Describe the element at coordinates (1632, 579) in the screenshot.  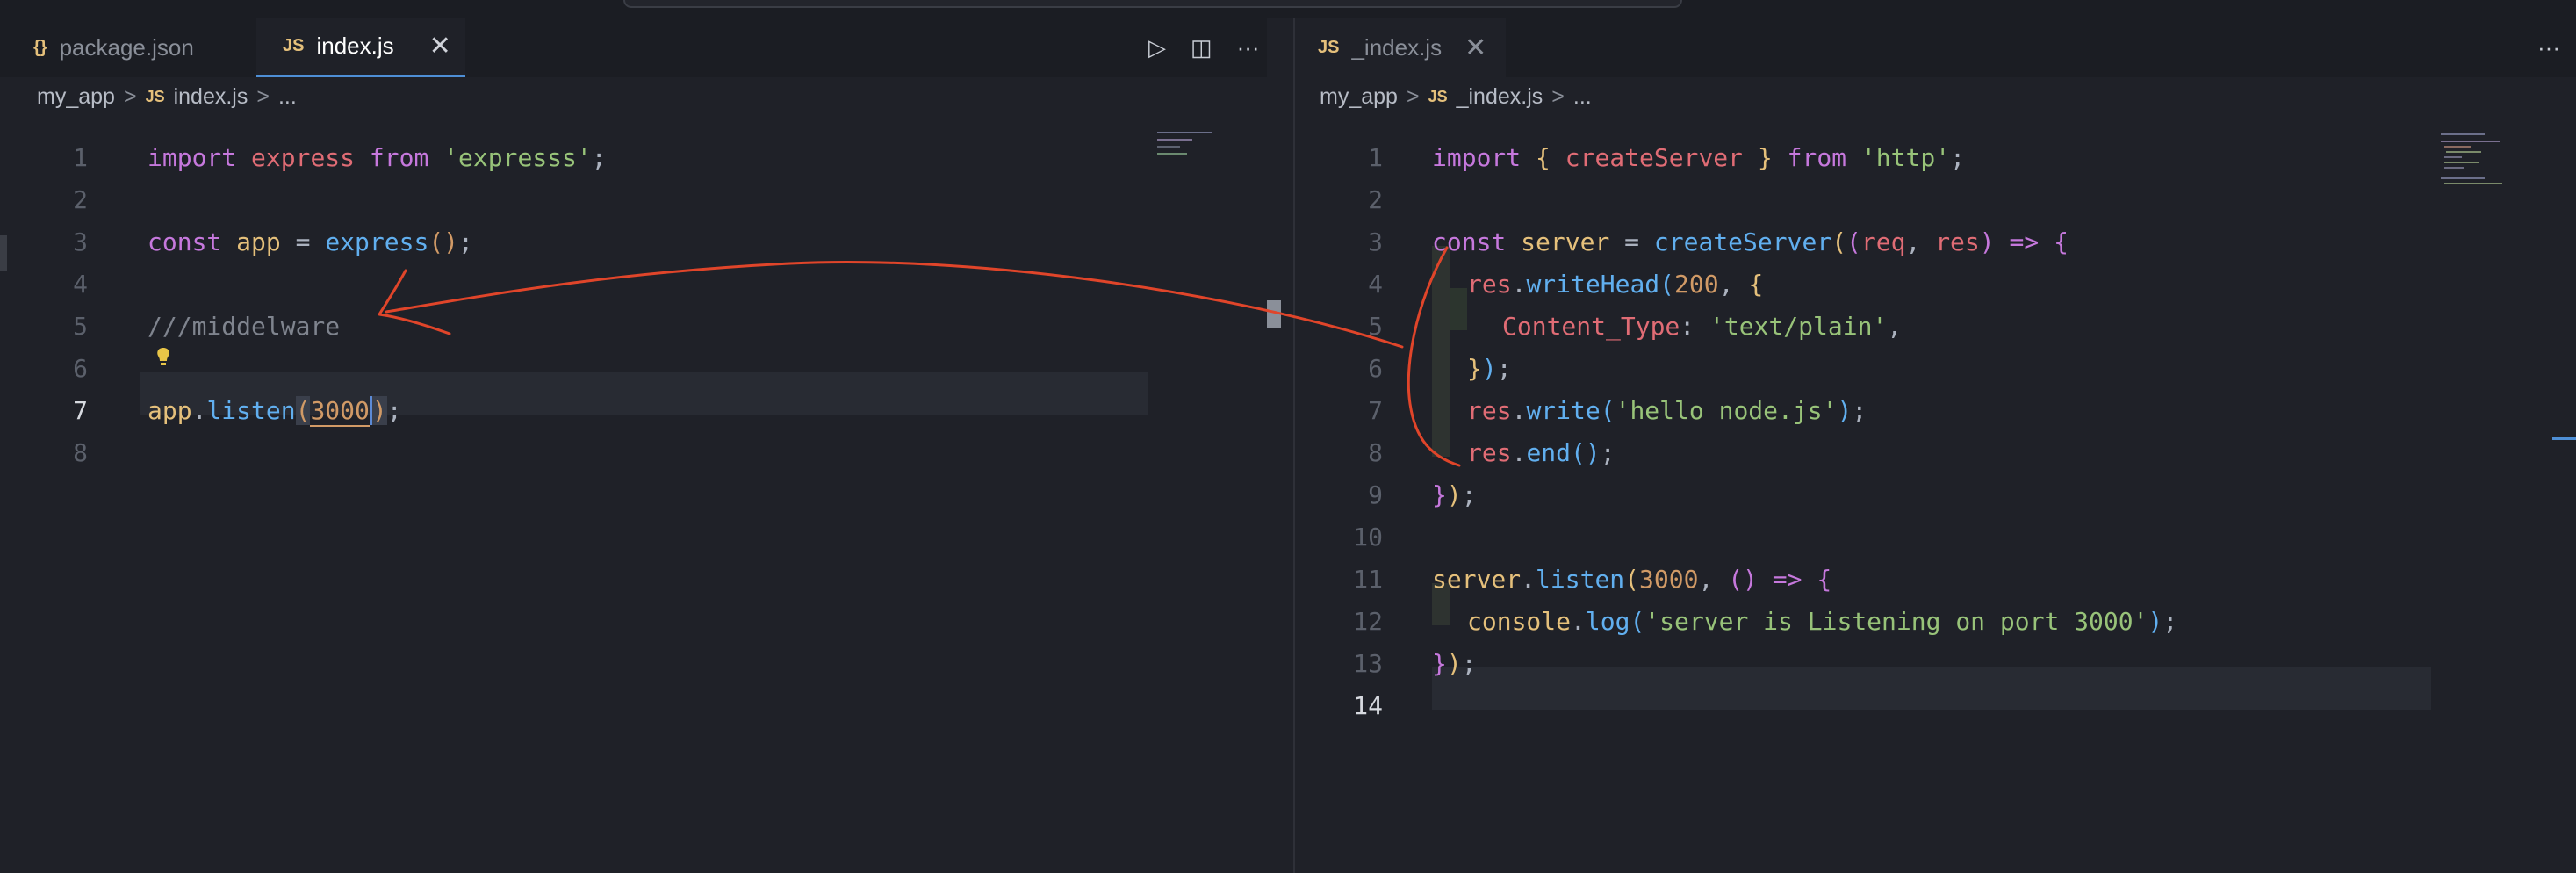
I see `code-line-11: server.listen(3000, () => {` at that location.